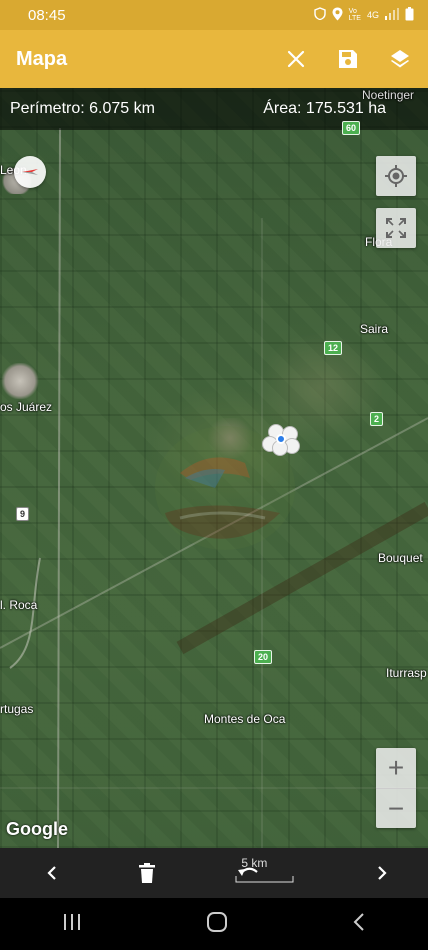 The image size is (428, 950). What do you see at coordinates (400, 558) in the screenshot?
I see `map-label-bouquet: Bouquet` at bounding box center [400, 558].